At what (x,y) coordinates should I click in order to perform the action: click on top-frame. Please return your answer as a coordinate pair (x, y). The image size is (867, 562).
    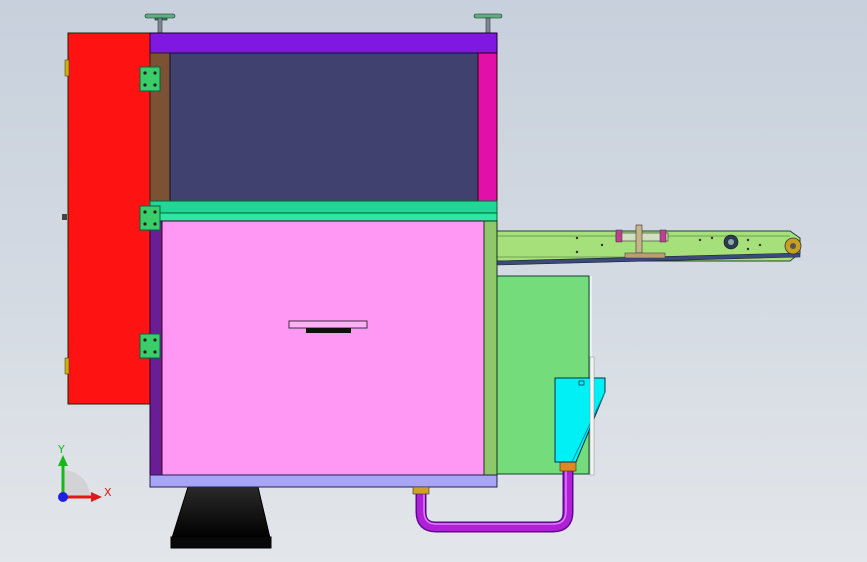
    Looking at the image, I should click on (323, 43).